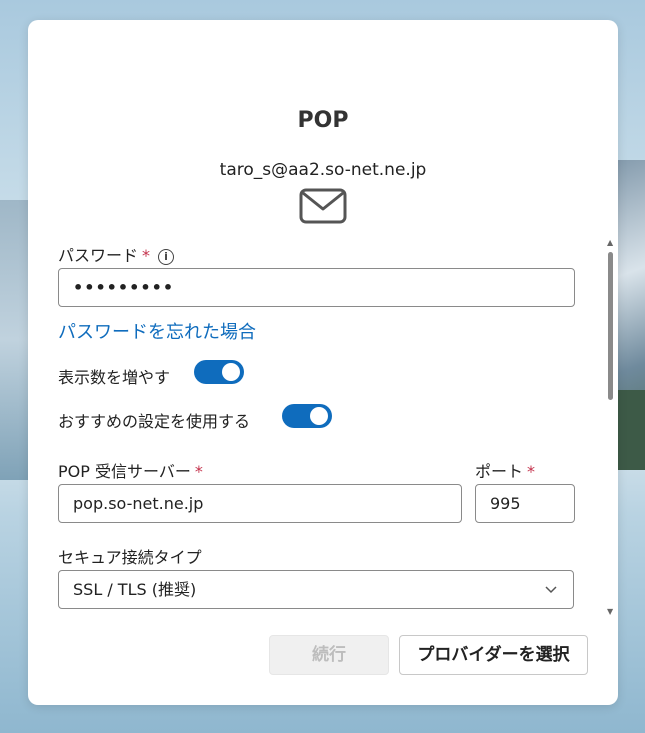  I want to click on password-label: パスワード * i, so click(116, 254).